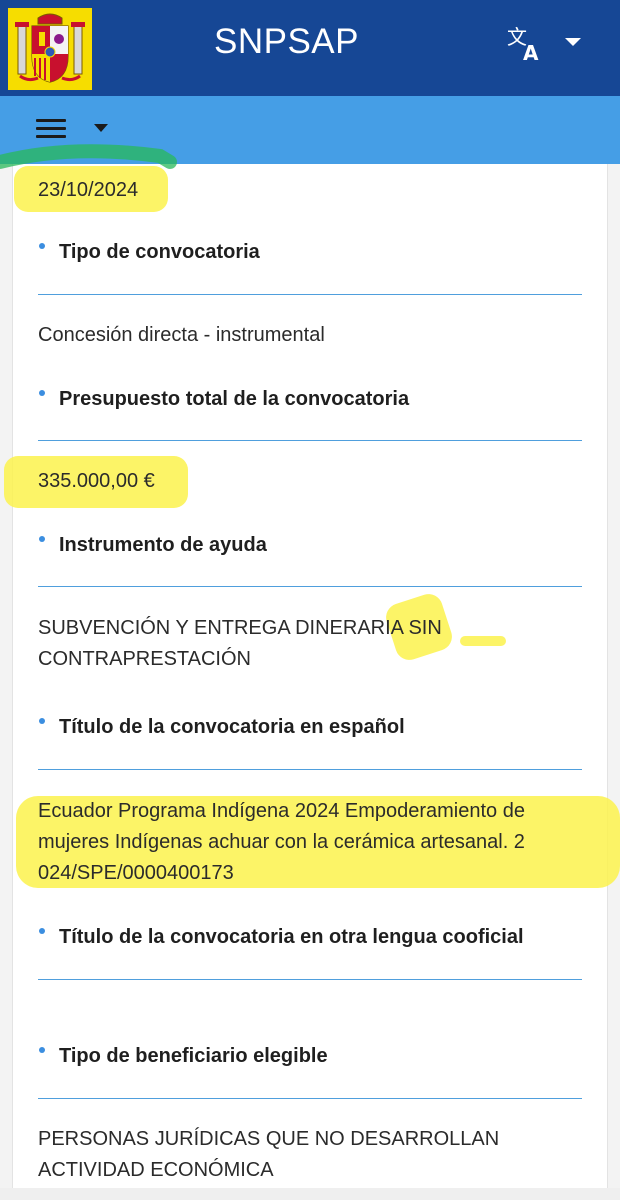 This screenshot has height=1200, width=620. What do you see at coordinates (234, 399) in the screenshot?
I see `field-label-presupuesto: Presupuesto total de la convocatoria` at bounding box center [234, 399].